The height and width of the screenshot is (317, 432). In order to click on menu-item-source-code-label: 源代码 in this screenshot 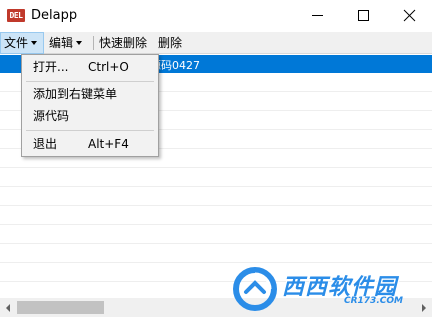, I will do `click(51, 116)`.